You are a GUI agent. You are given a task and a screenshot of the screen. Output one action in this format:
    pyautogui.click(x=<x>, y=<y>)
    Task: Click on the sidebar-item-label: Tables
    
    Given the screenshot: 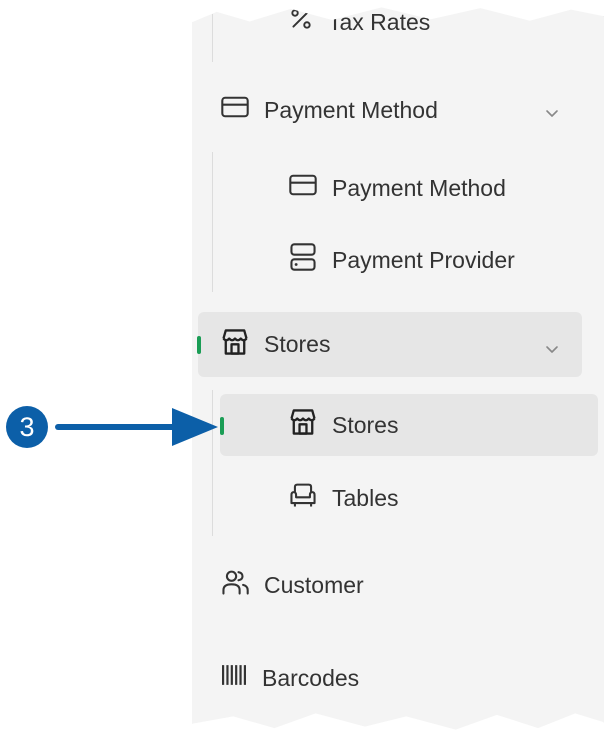 What is the action you would take?
    pyautogui.click(x=365, y=497)
    